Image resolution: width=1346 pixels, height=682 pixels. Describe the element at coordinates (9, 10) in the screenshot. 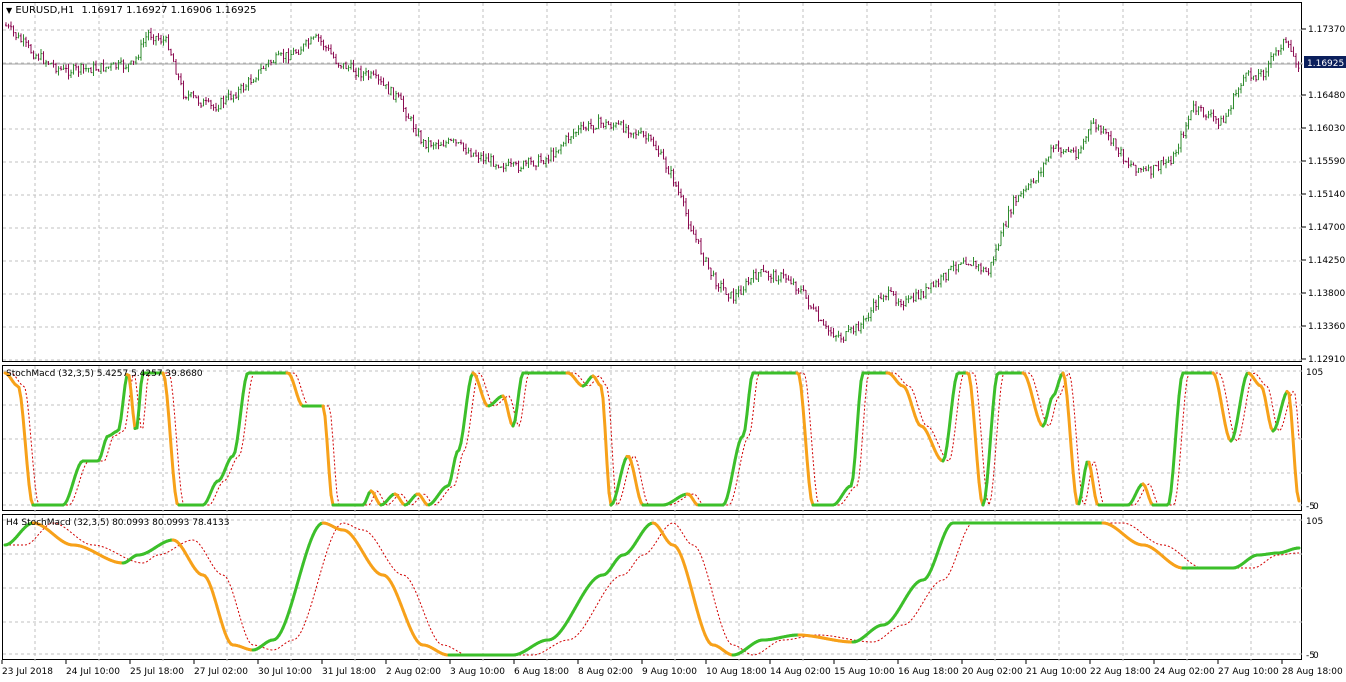

I see `dropdown-arrow-icon: ▼` at that location.